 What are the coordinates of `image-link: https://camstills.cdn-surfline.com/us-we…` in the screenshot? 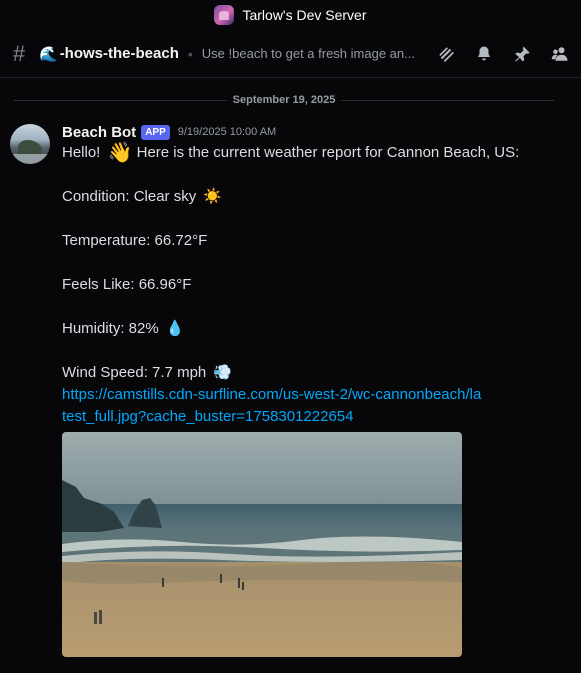 It's located at (272, 406).